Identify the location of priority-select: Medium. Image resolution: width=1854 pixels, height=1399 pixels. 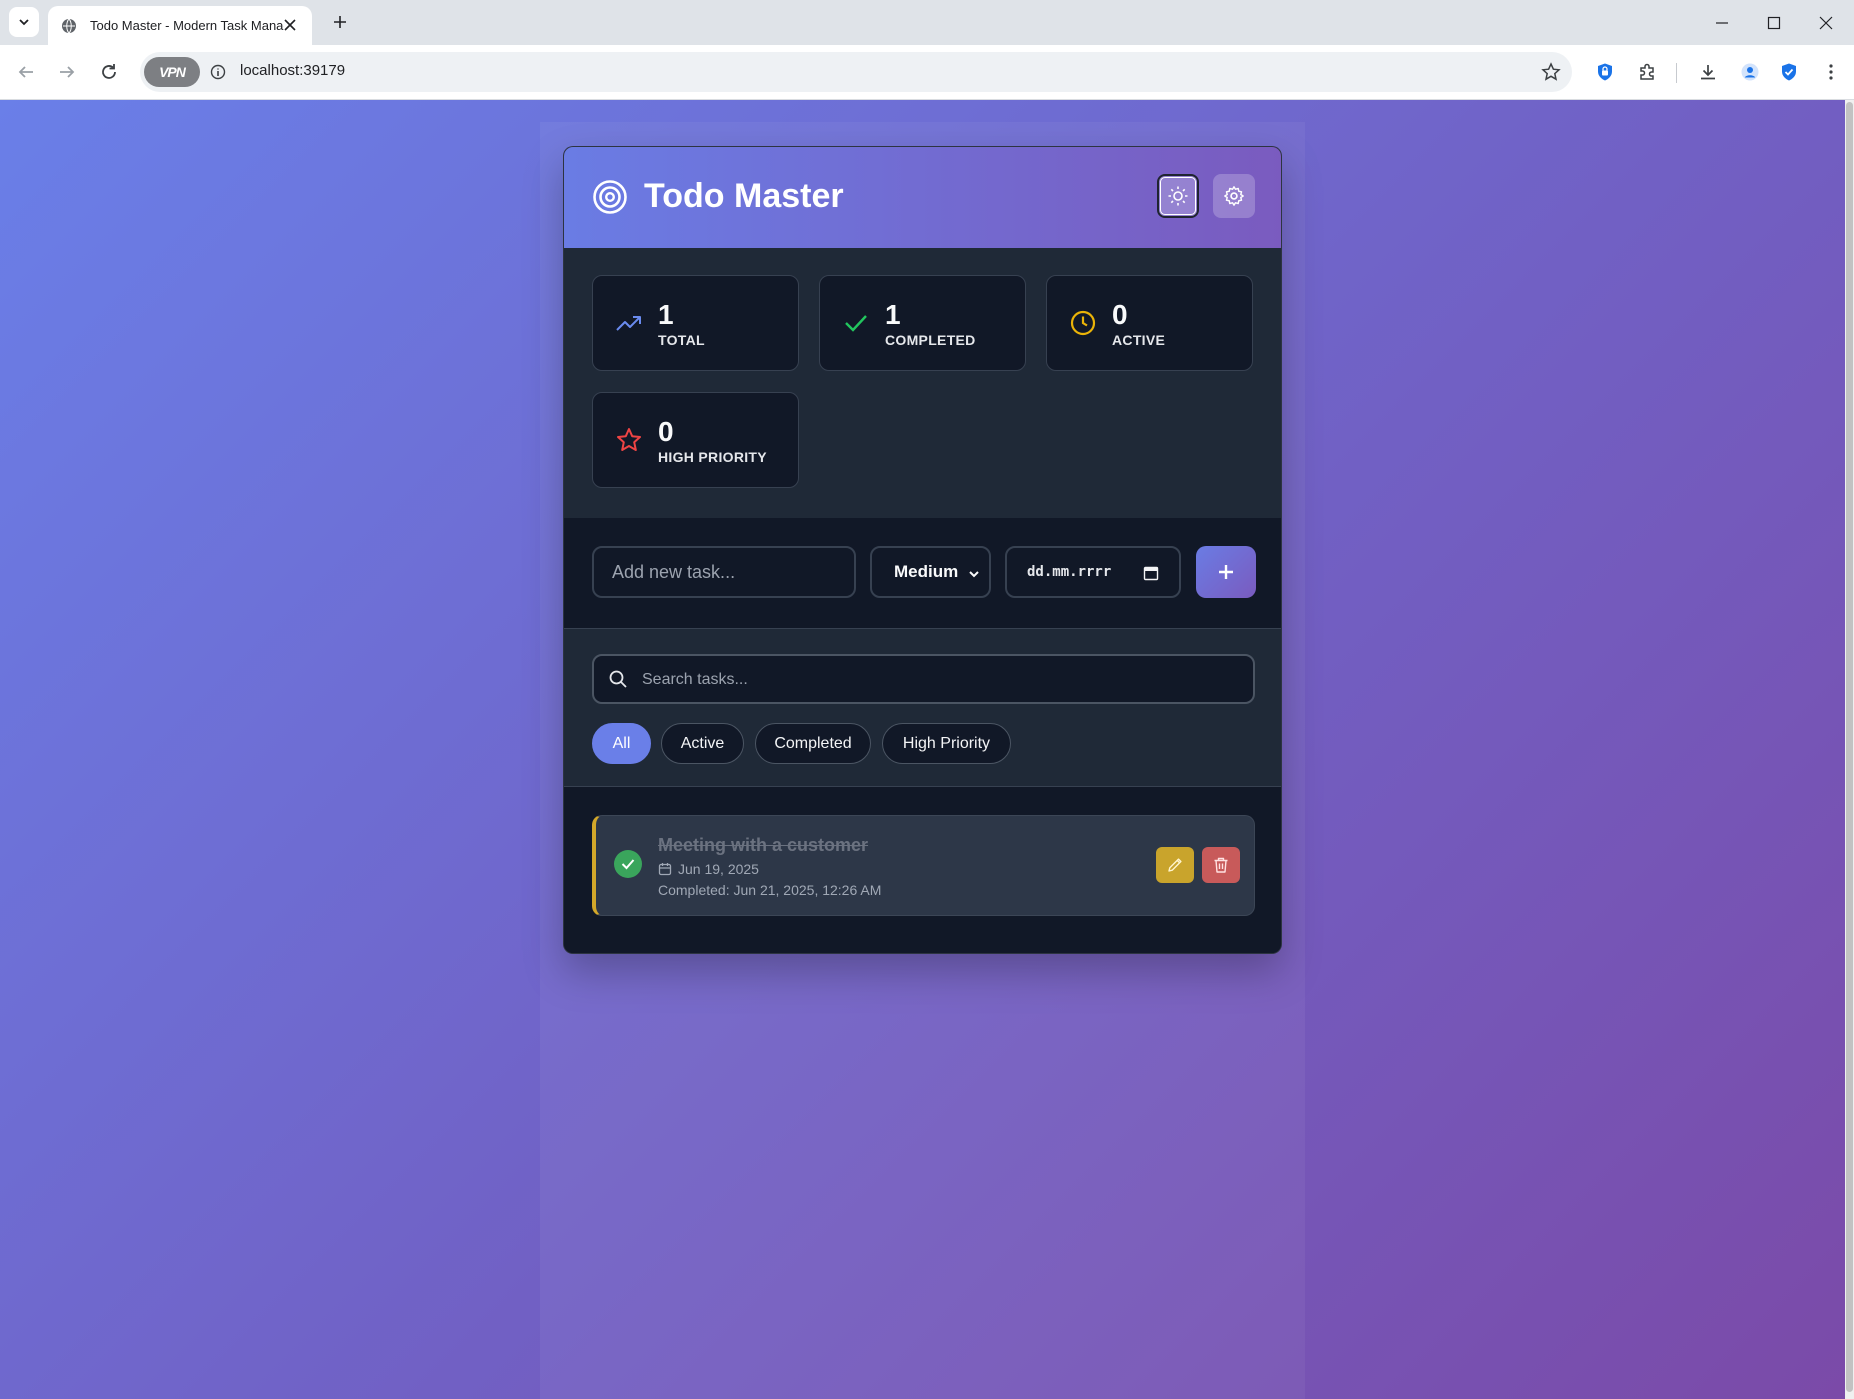
(930, 572).